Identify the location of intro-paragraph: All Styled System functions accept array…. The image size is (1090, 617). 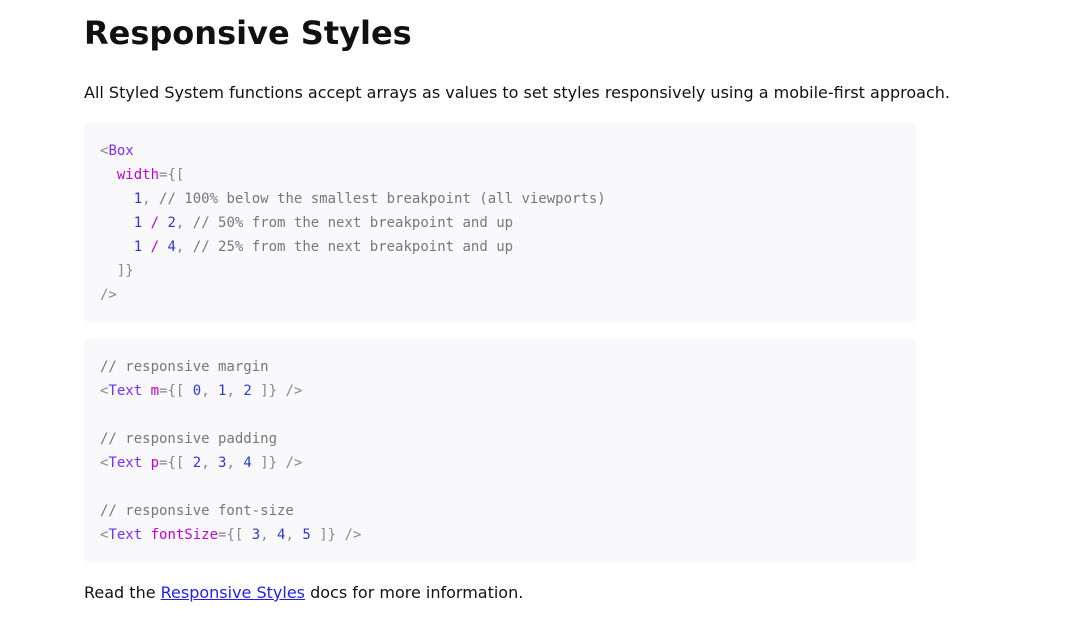
(517, 92).